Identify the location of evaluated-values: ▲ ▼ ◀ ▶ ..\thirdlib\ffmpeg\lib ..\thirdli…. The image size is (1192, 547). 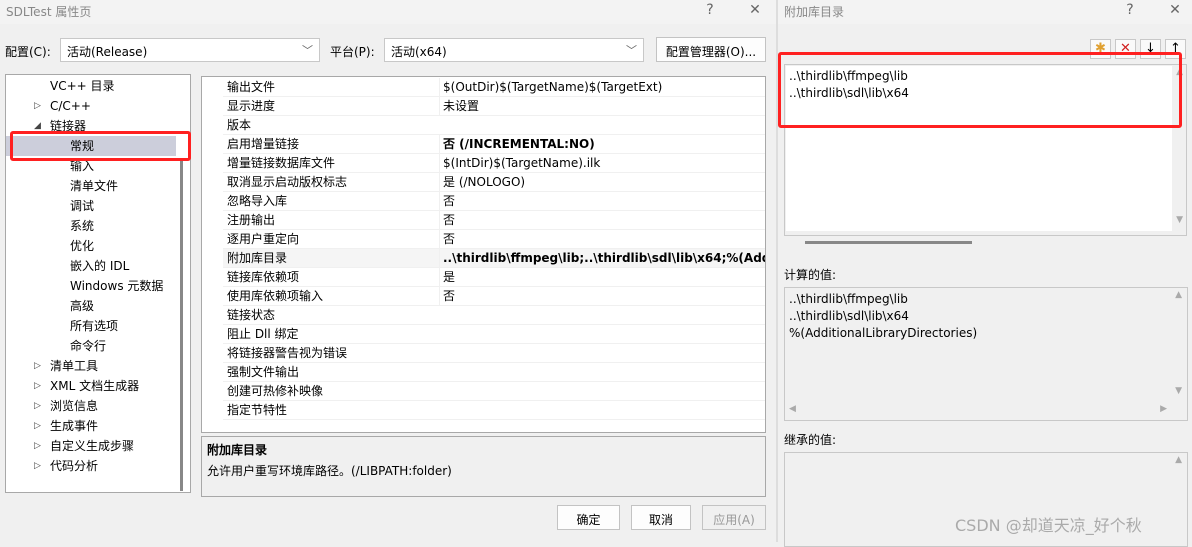
(986, 354).